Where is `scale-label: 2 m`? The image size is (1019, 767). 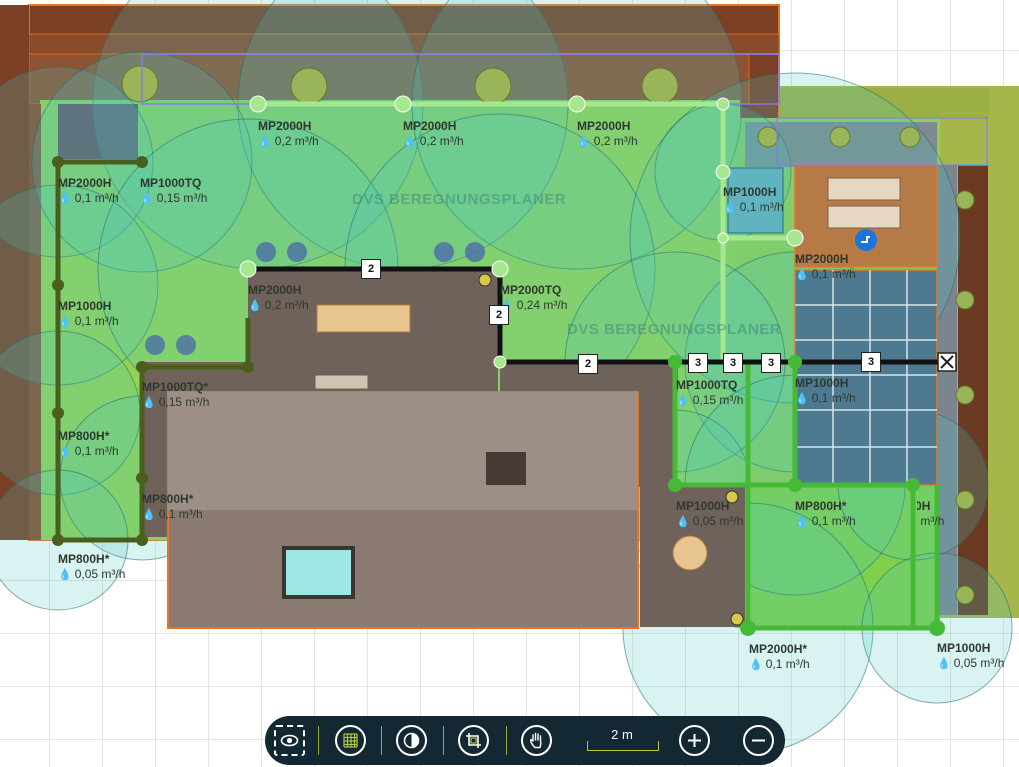 scale-label: 2 m is located at coordinates (622, 734).